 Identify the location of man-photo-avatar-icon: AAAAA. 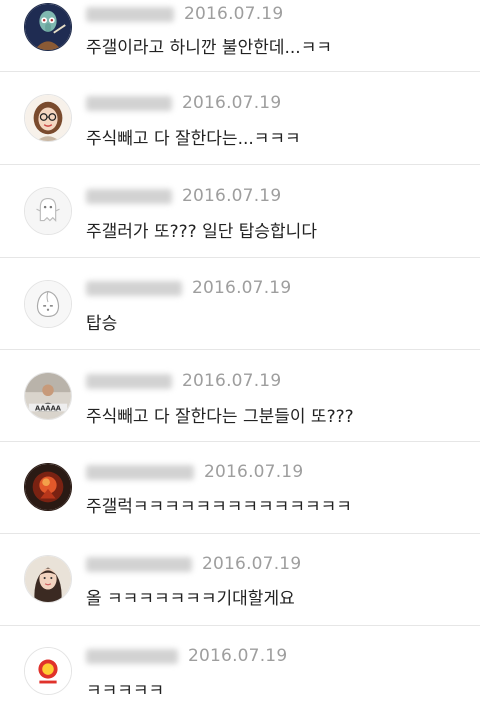
(48, 396).